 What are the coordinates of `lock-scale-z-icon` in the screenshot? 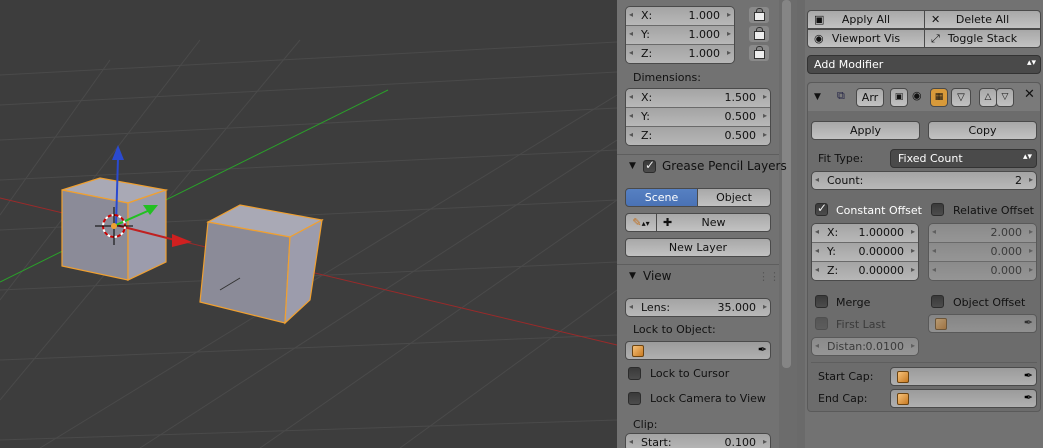 It's located at (759, 53).